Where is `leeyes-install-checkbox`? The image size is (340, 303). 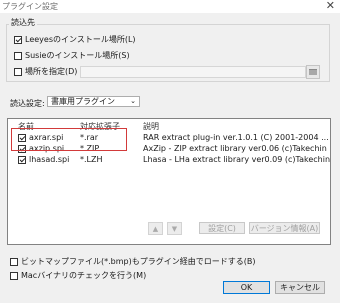
leeyes-install-checkbox is located at coordinates (18, 39).